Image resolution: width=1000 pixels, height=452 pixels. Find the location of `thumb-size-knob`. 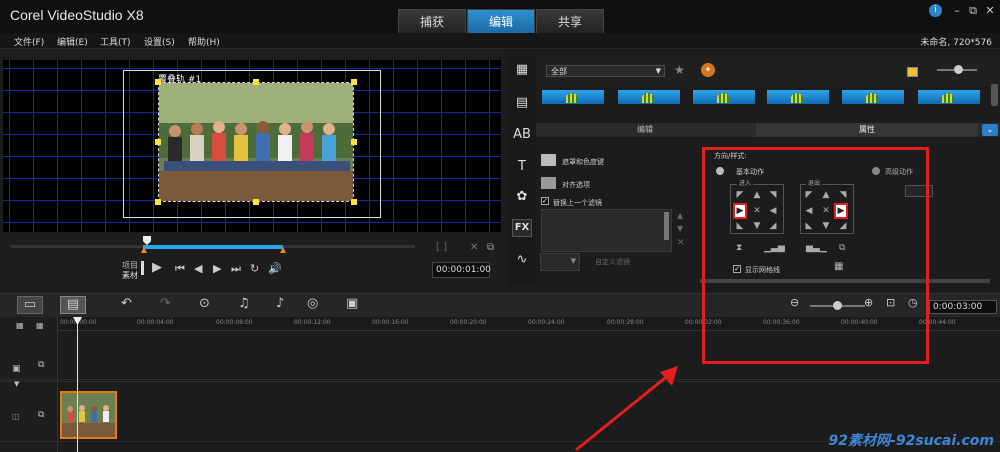

thumb-size-knob is located at coordinates (958, 69).